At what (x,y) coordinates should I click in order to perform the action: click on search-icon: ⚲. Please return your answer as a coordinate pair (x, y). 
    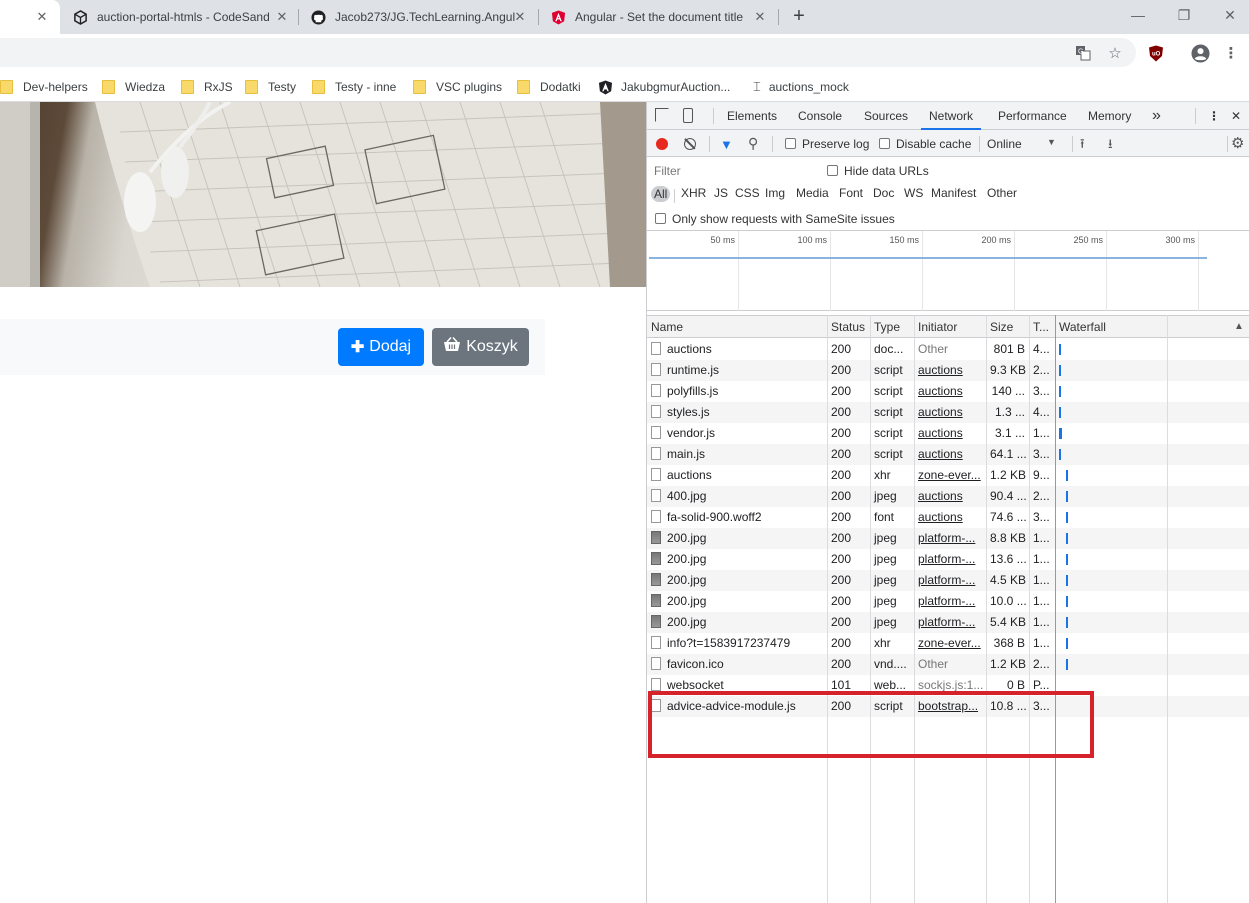
    Looking at the image, I should click on (753, 143).